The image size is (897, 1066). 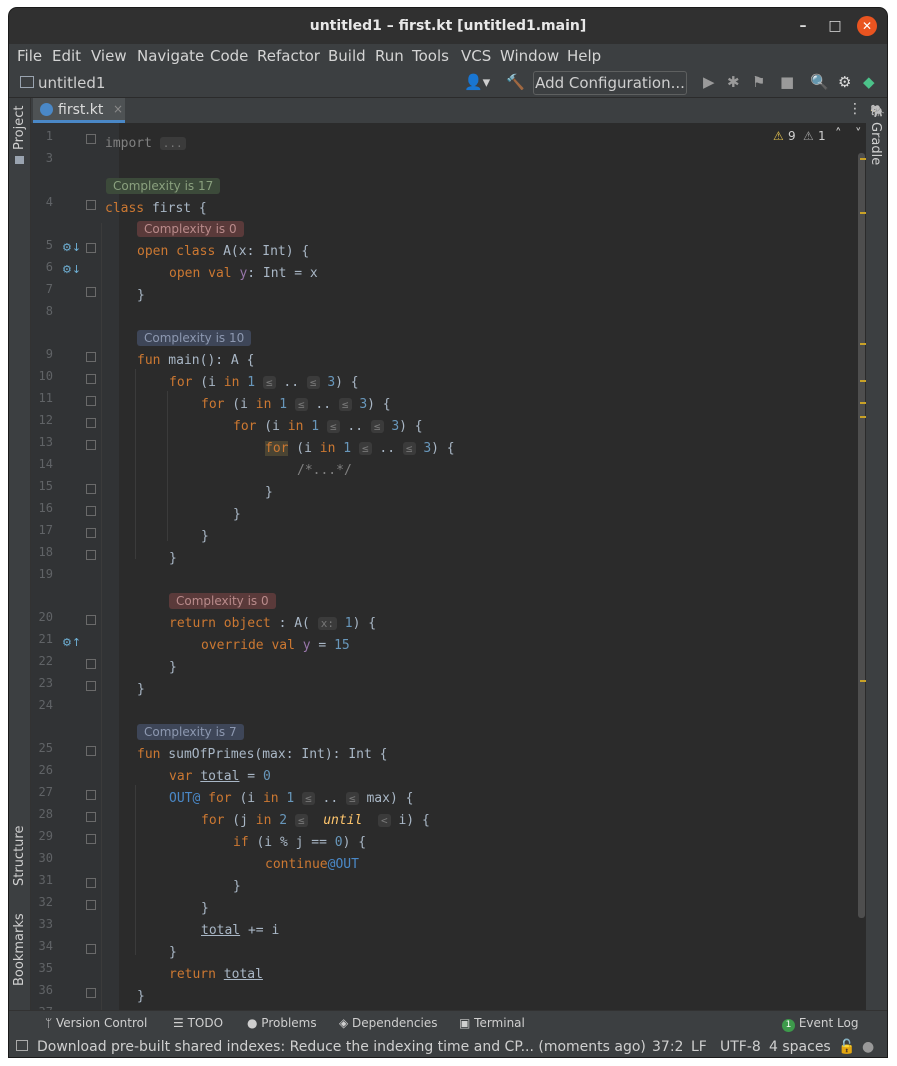 What do you see at coordinates (324, 470) in the screenshot?
I see `code-line: /*...*/` at bounding box center [324, 470].